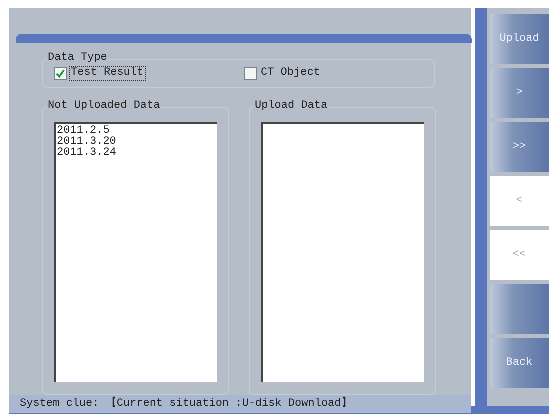 Image resolution: width=549 pixels, height=414 pixels. I want to click on group-legend: Data Type, so click(77, 58).